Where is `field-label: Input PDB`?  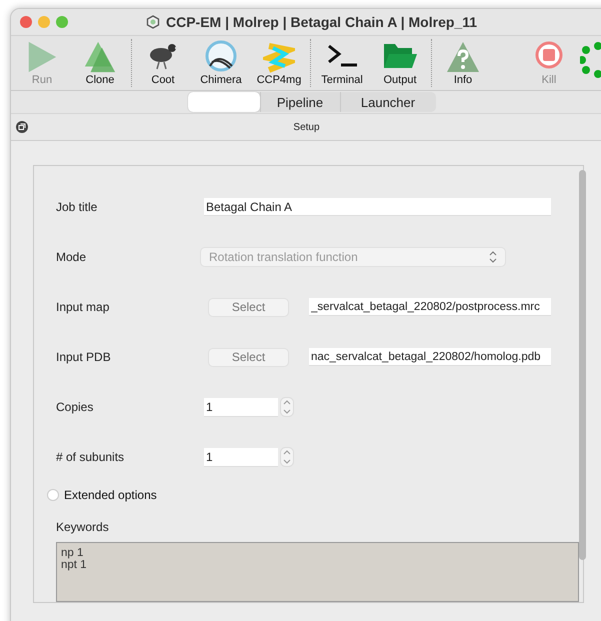
field-label: Input PDB is located at coordinates (84, 357).